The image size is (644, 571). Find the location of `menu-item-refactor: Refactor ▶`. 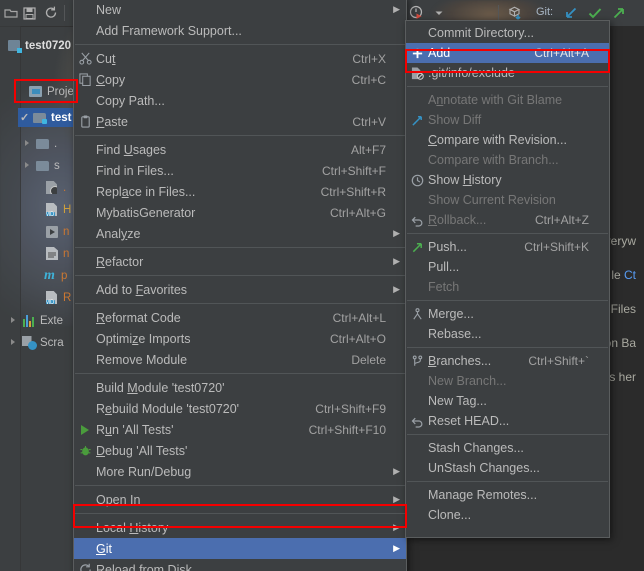

menu-item-refactor: Refactor ▶ is located at coordinates (240, 261).